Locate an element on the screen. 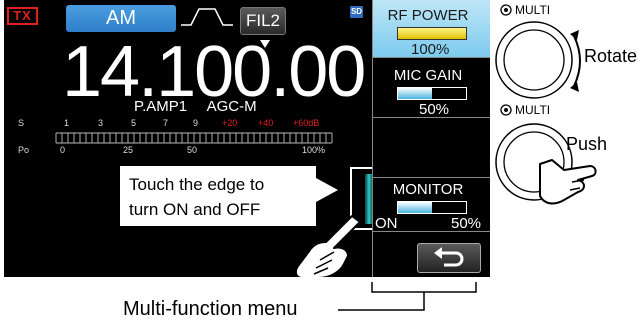 This screenshot has height=326, width=643. push-label: Push is located at coordinates (587, 144).